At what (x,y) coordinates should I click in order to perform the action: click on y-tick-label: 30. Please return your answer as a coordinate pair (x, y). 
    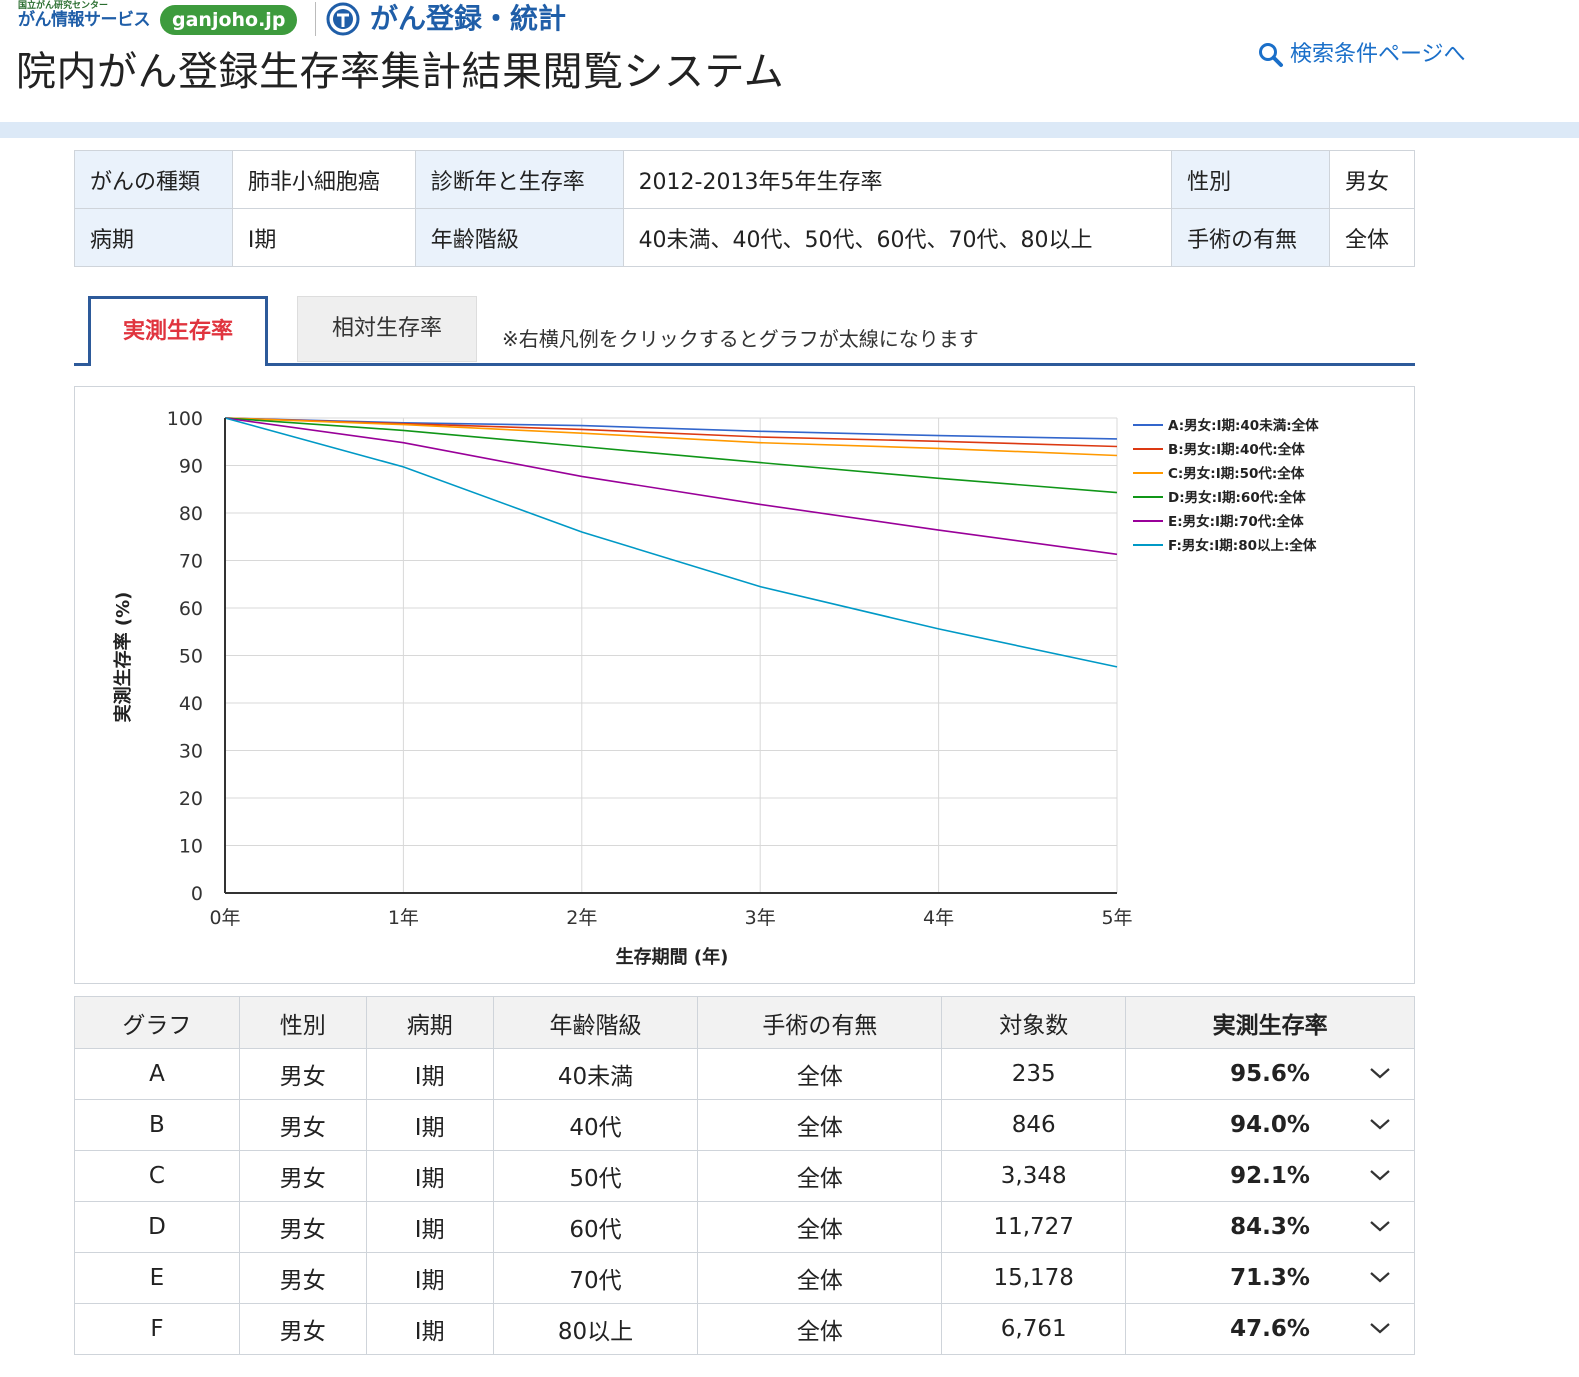
    Looking at the image, I should click on (191, 752).